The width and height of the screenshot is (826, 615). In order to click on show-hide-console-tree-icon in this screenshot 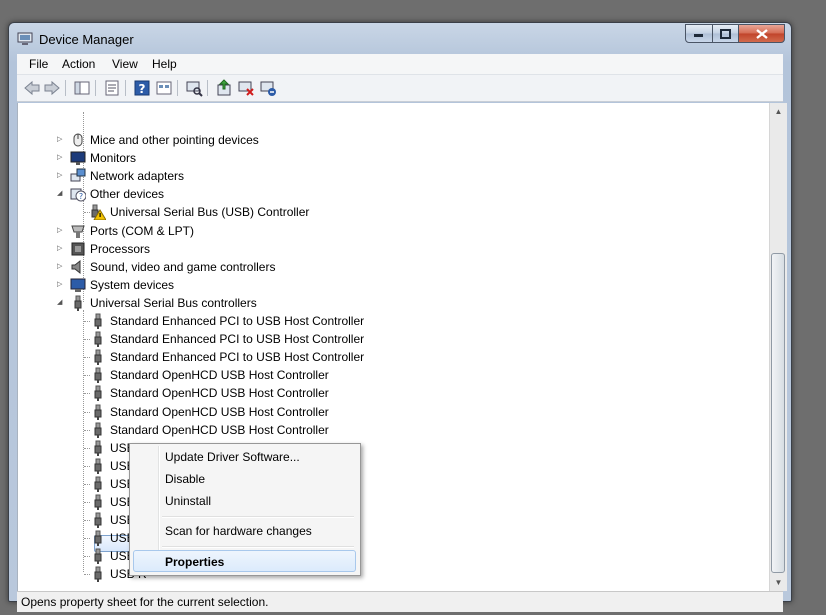, I will do `click(82, 88)`.